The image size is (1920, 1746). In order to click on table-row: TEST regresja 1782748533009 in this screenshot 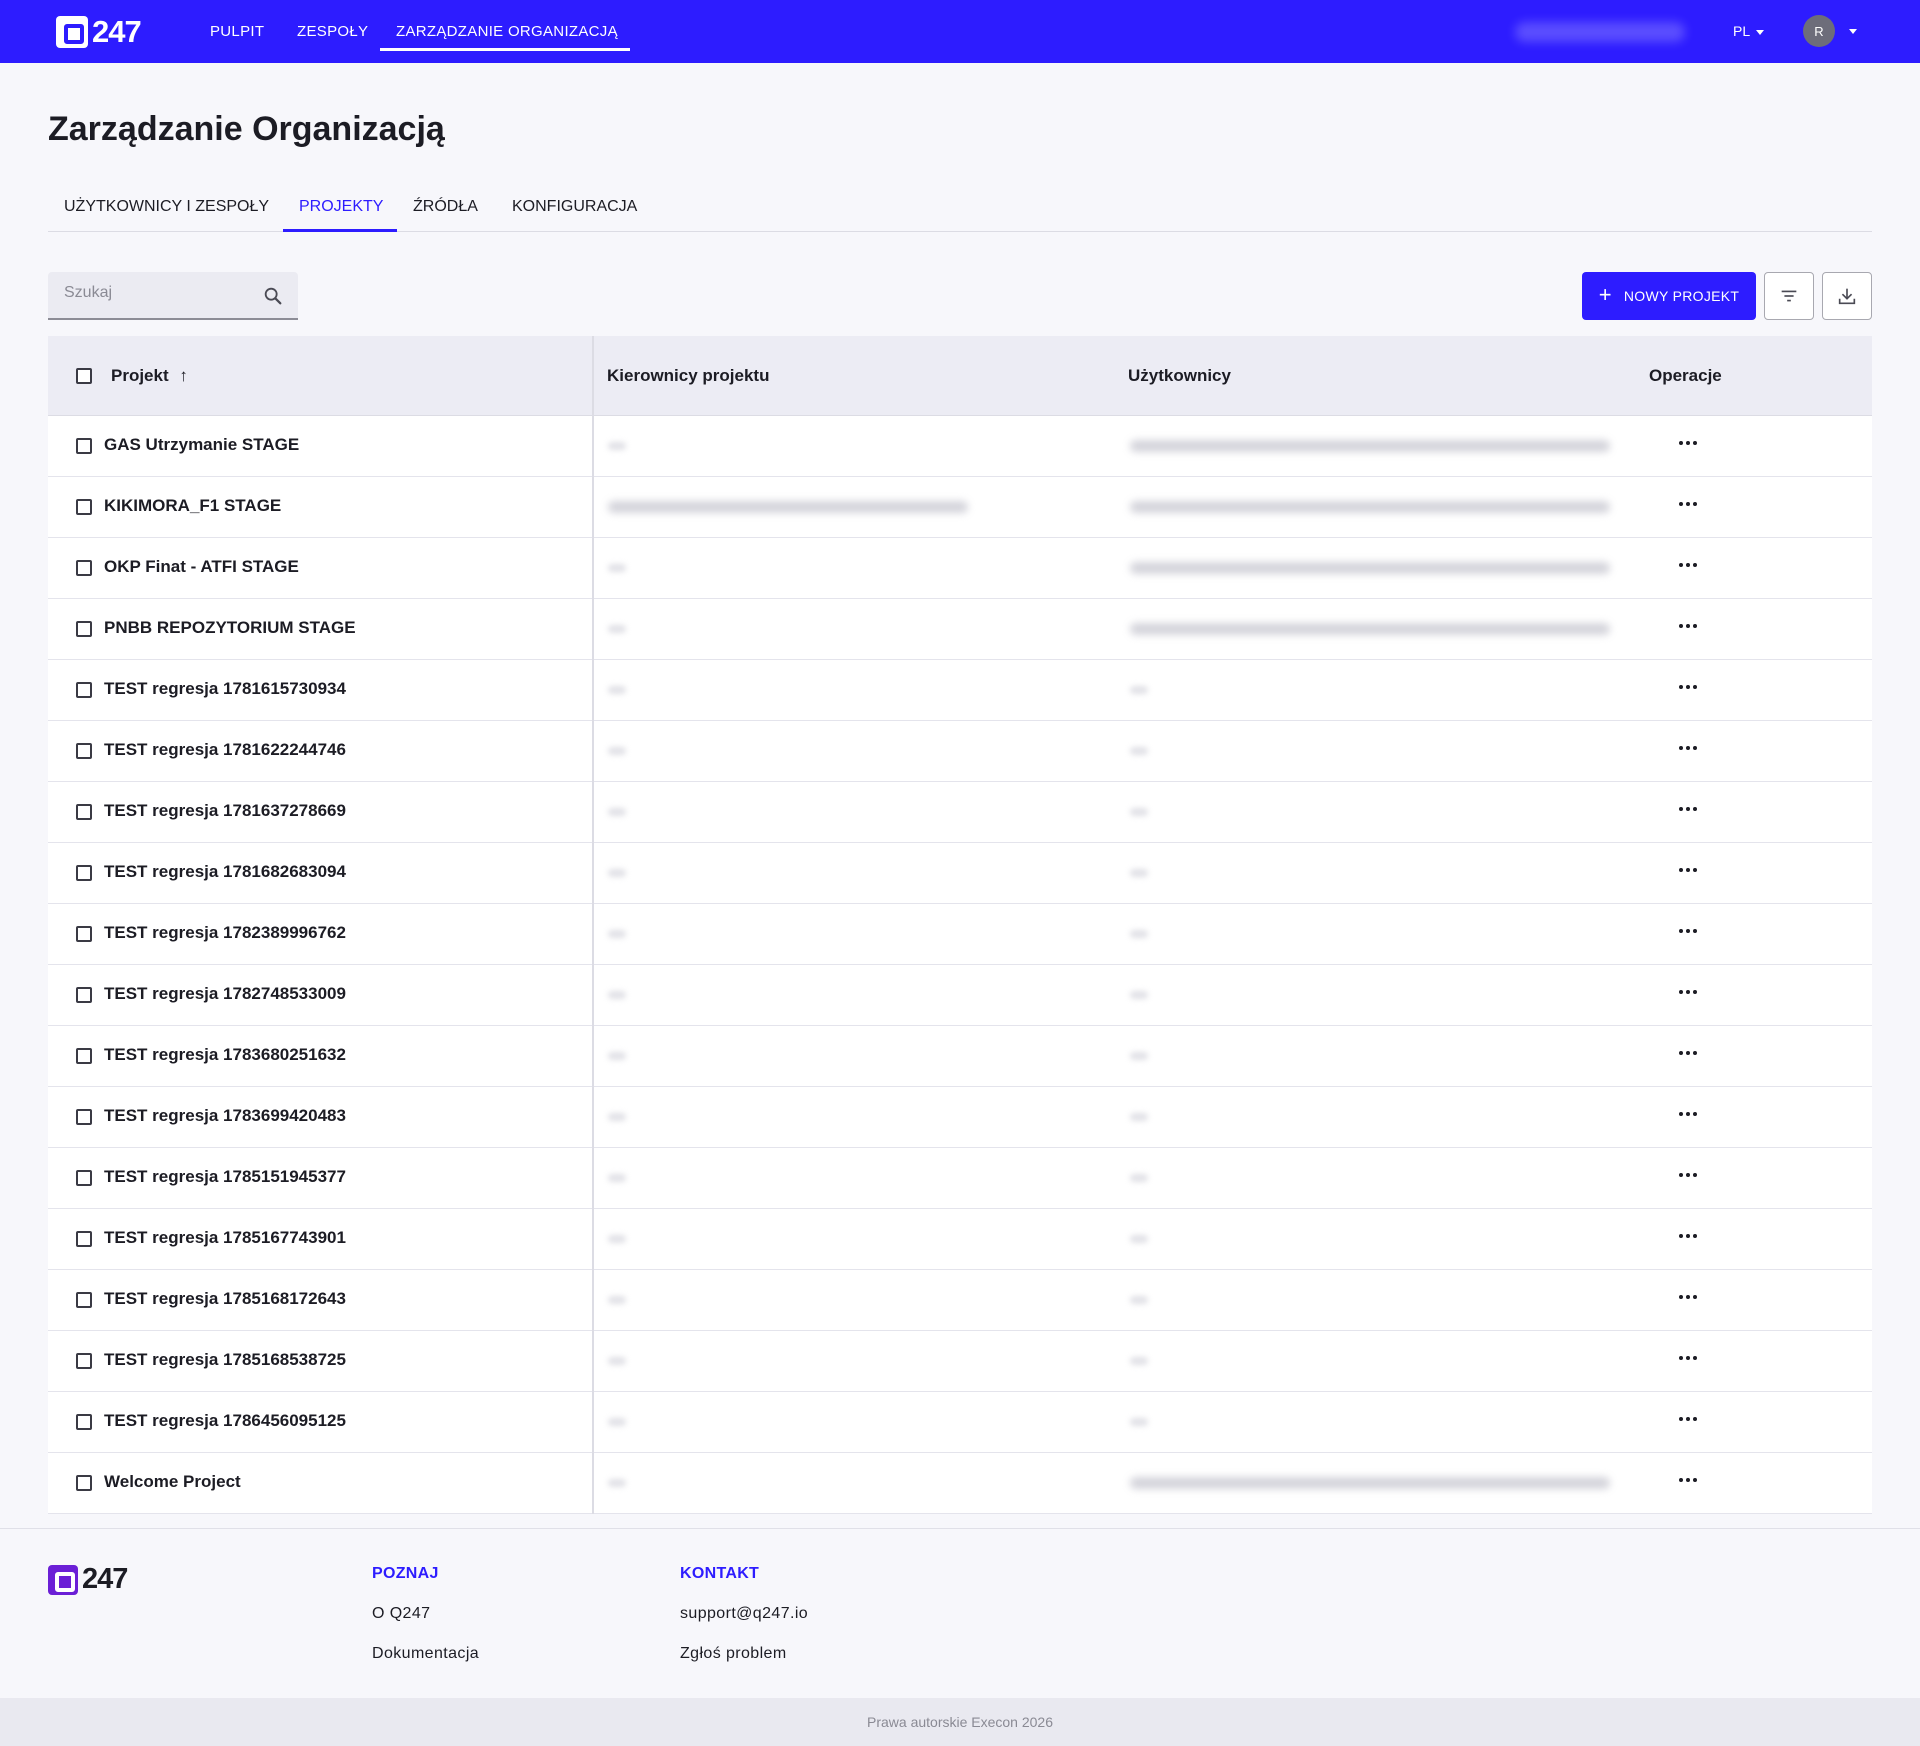, I will do `click(960, 995)`.